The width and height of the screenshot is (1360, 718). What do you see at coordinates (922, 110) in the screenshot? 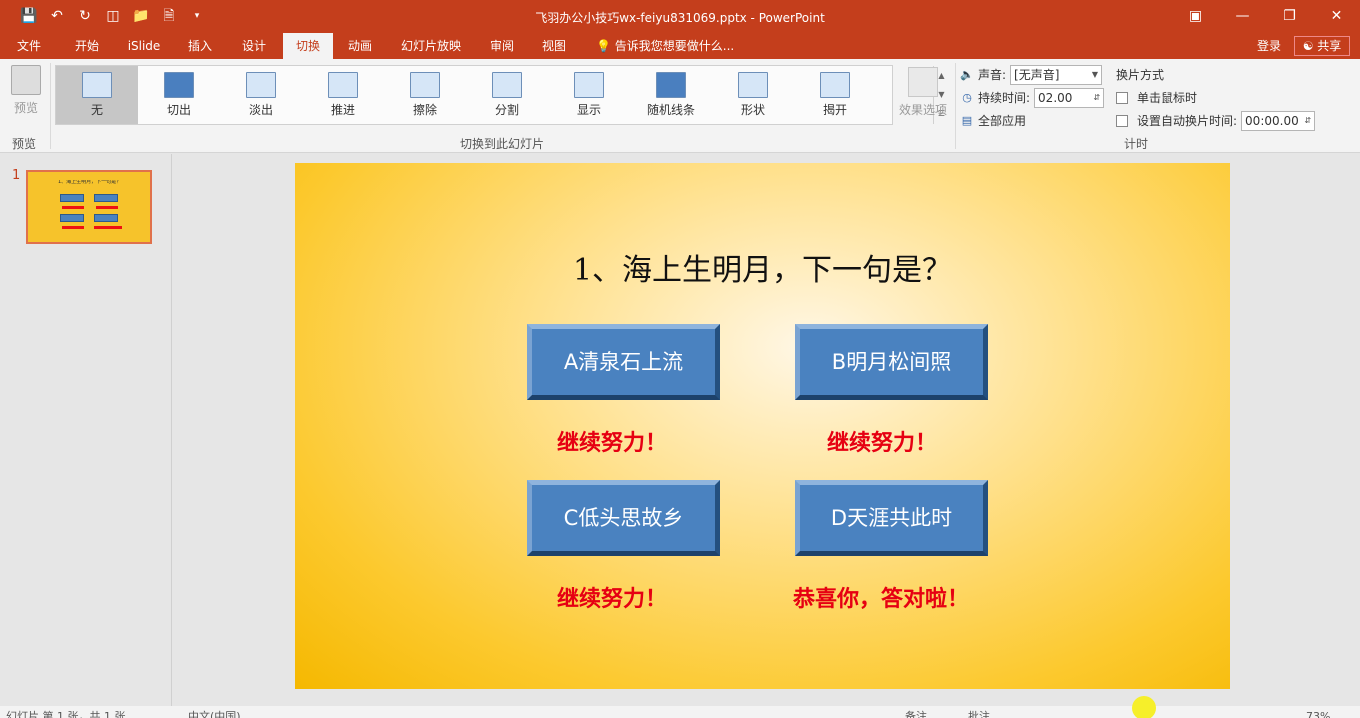
I see `effect-options-label: 效果选项` at bounding box center [922, 110].